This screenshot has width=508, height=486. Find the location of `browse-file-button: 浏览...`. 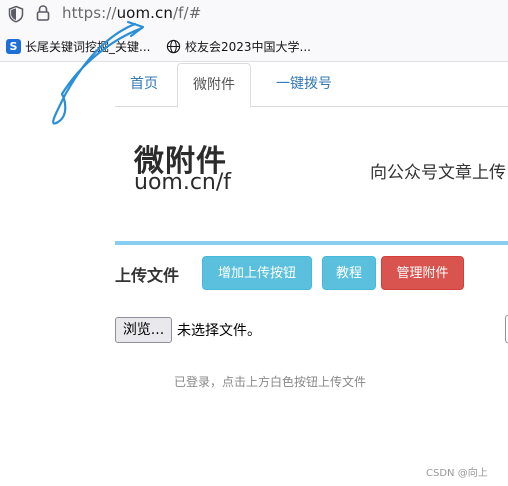

browse-file-button: 浏览... is located at coordinates (143, 330).